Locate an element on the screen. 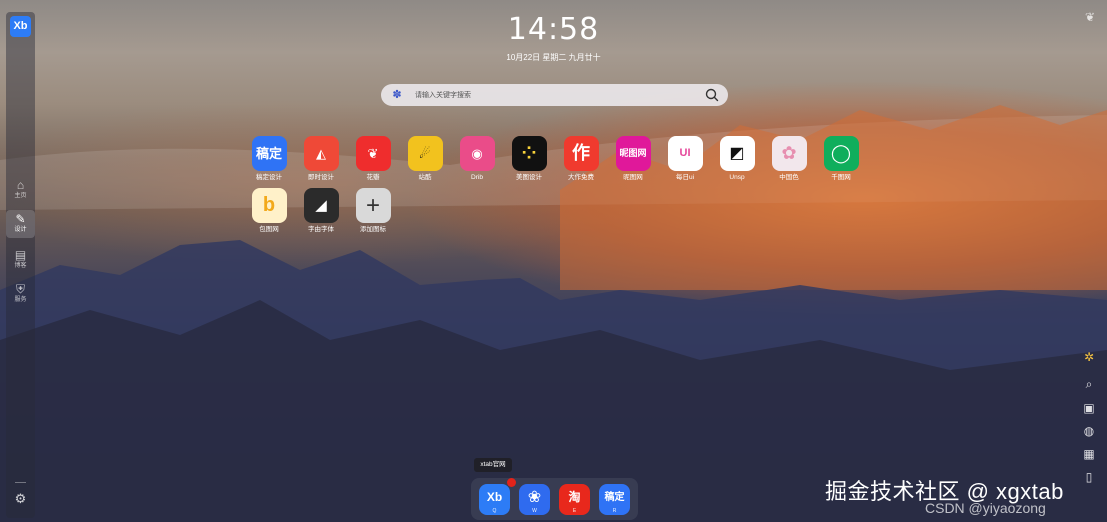  app-jishi-design-icon: ◭ is located at coordinates (321, 153).